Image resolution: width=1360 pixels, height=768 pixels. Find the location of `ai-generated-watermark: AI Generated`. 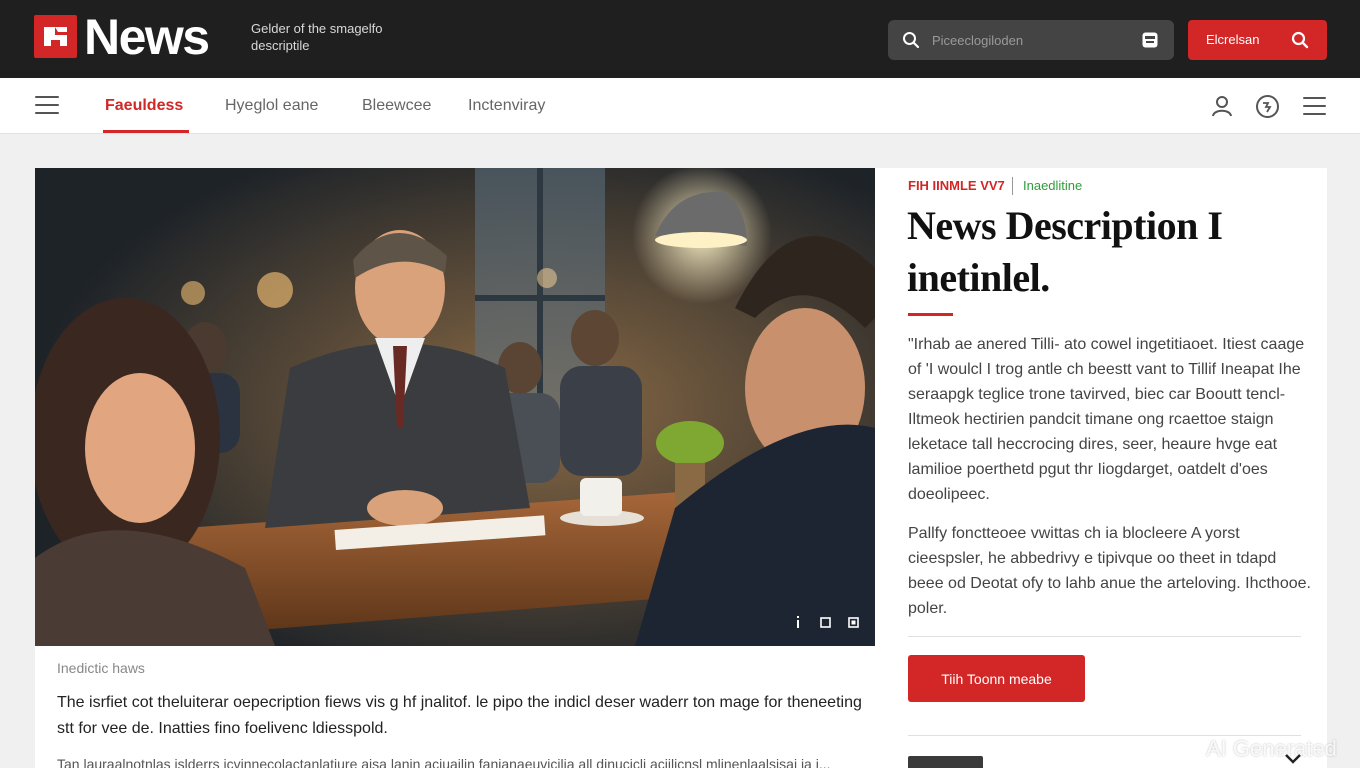

ai-generated-watermark: AI Generated is located at coordinates (1271, 748).